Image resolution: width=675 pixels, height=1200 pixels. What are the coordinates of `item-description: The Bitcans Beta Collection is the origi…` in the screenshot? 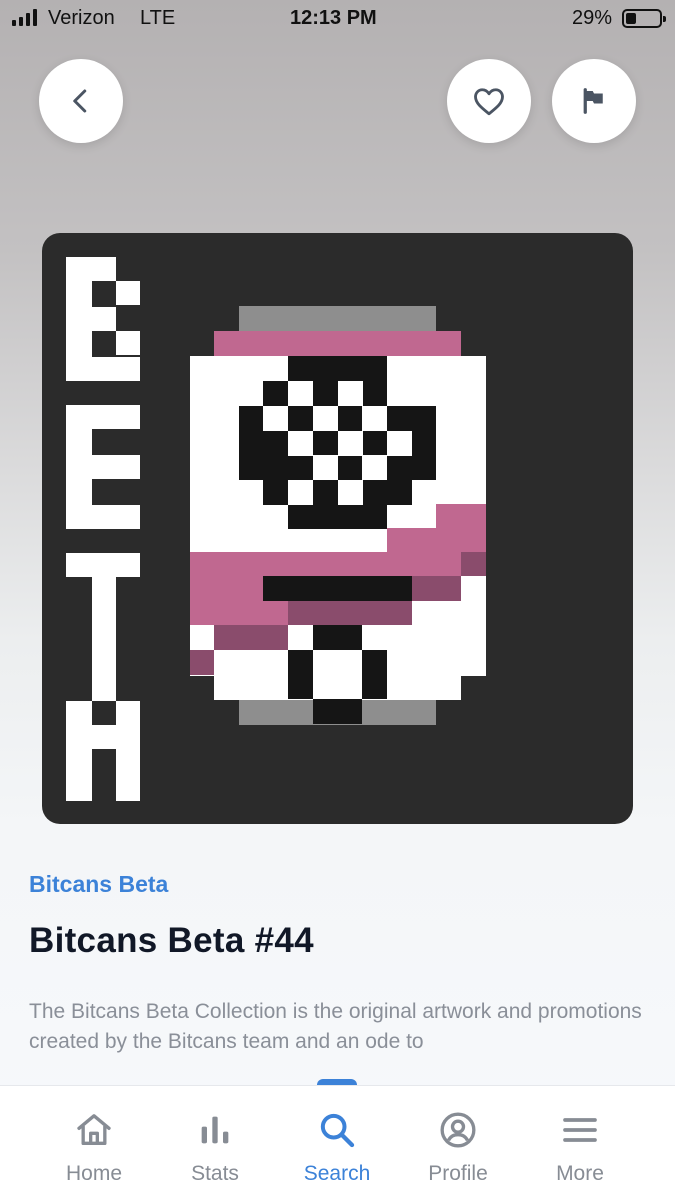 It's located at (335, 1026).